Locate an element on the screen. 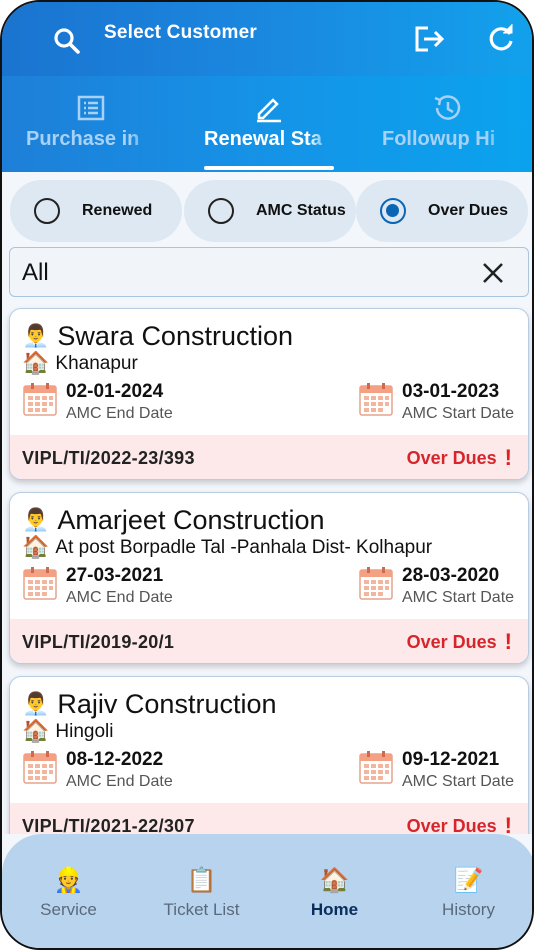 This screenshot has width=534, height=950. nav-ticket-list: 📋 Ticket List is located at coordinates (201, 891).